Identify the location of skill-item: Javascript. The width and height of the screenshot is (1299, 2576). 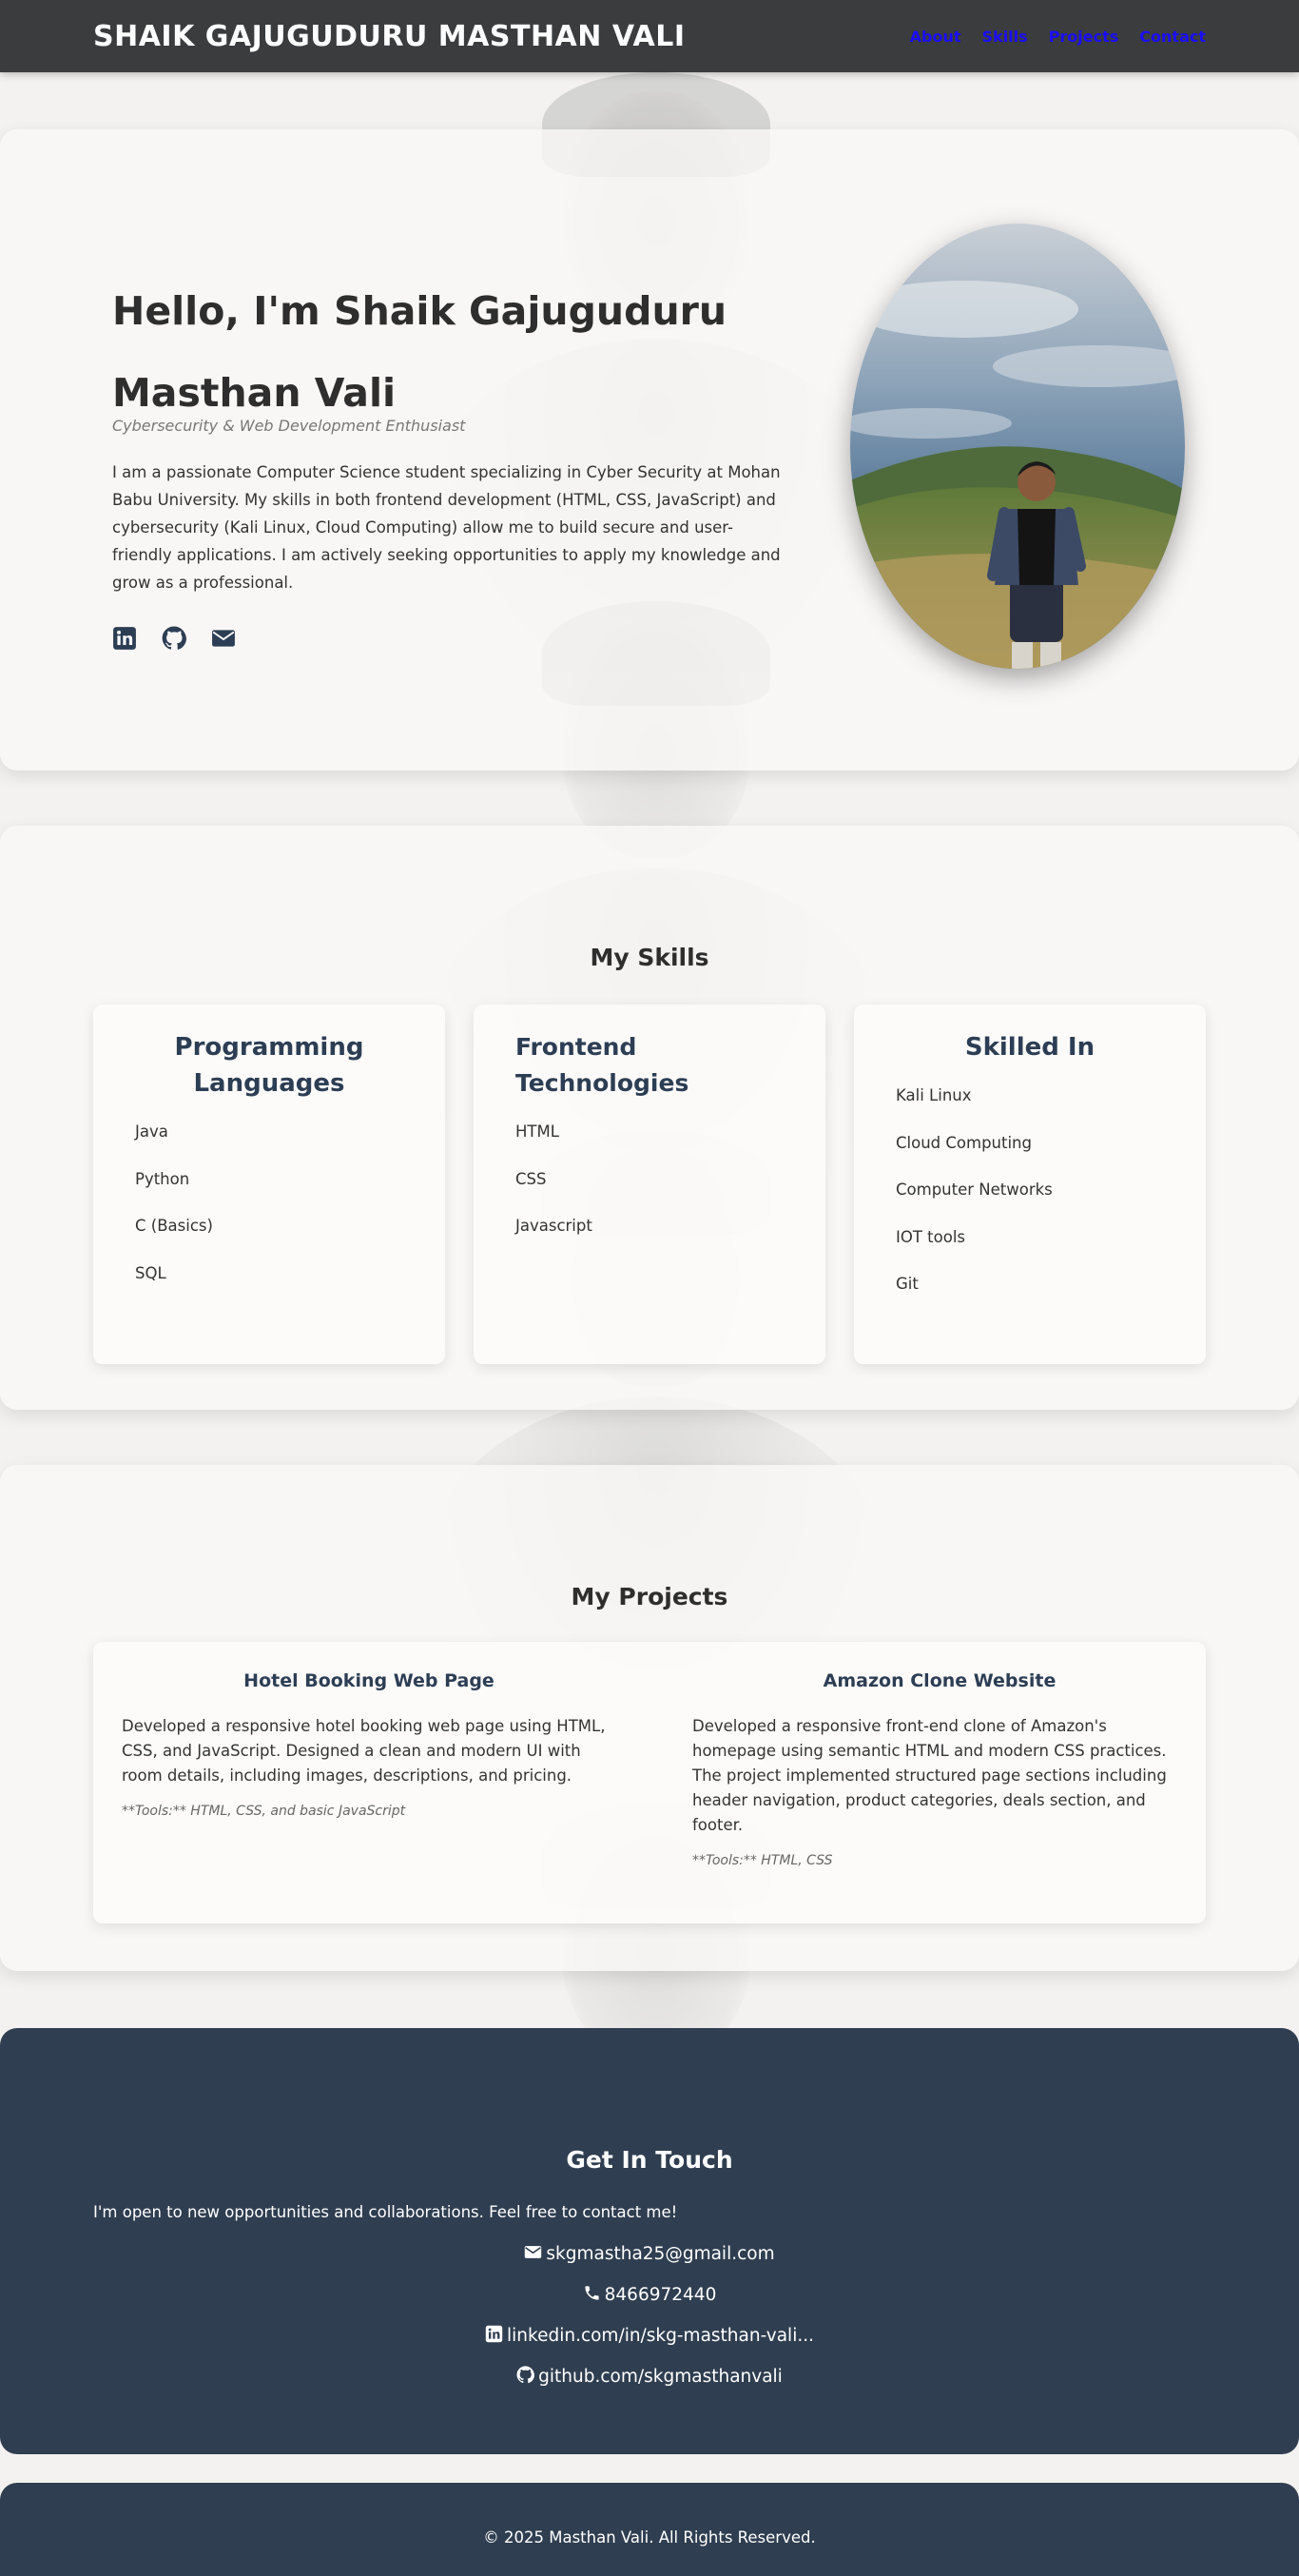
(553, 1226).